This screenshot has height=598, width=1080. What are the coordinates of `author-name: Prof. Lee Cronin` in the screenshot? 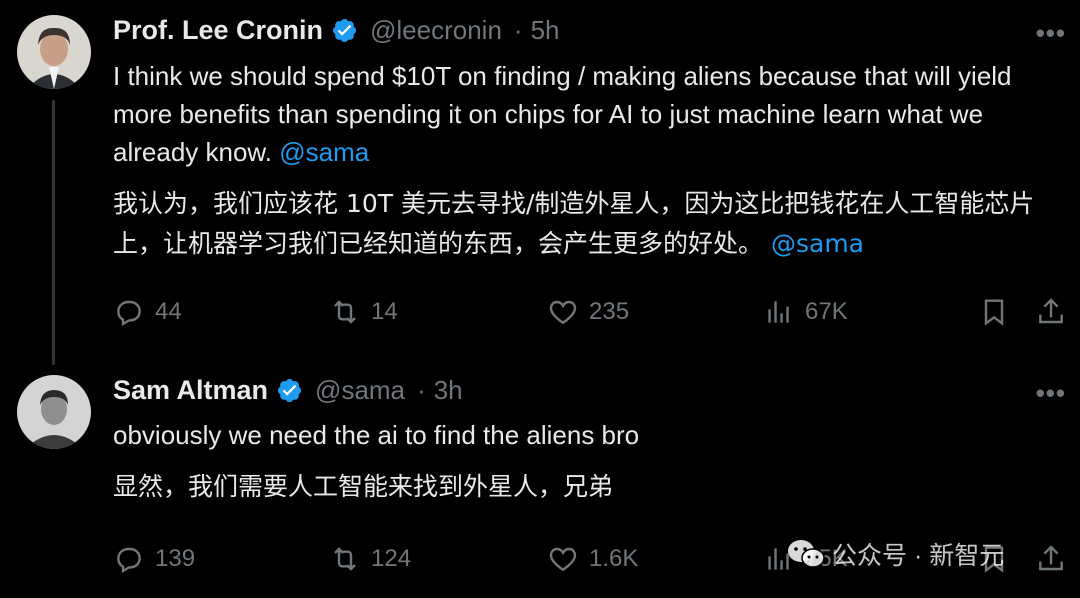 It's located at (218, 30).